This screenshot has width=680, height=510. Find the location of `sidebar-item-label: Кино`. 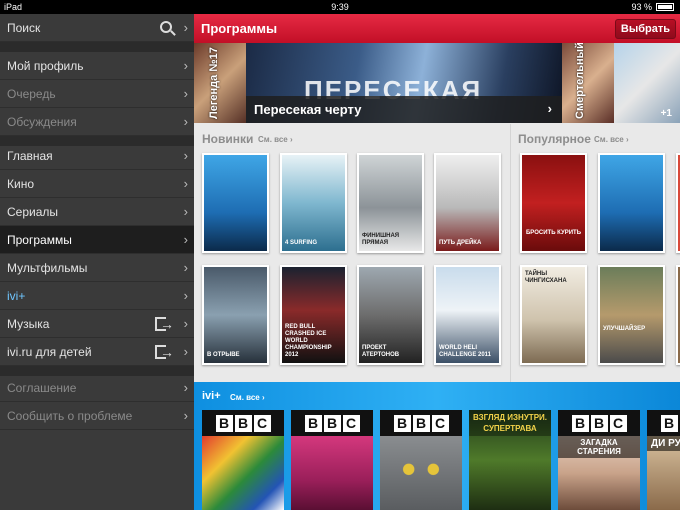

sidebar-item-label: Кино is located at coordinates (20, 184).